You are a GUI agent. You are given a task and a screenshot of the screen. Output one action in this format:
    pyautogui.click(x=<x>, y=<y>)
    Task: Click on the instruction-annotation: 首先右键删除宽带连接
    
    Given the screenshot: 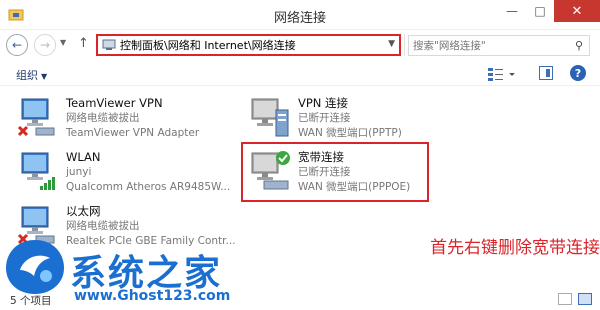 What is the action you would take?
    pyautogui.click(x=515, y=248)
    